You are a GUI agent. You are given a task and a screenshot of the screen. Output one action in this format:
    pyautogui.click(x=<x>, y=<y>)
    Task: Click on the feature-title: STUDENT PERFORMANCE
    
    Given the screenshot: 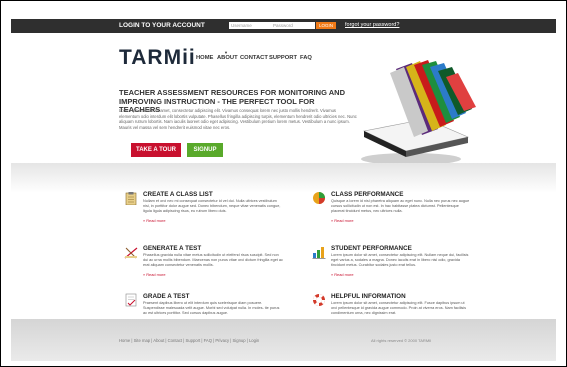 What is the action you would take?
    pyautogui.click(x=371, y=248)
    